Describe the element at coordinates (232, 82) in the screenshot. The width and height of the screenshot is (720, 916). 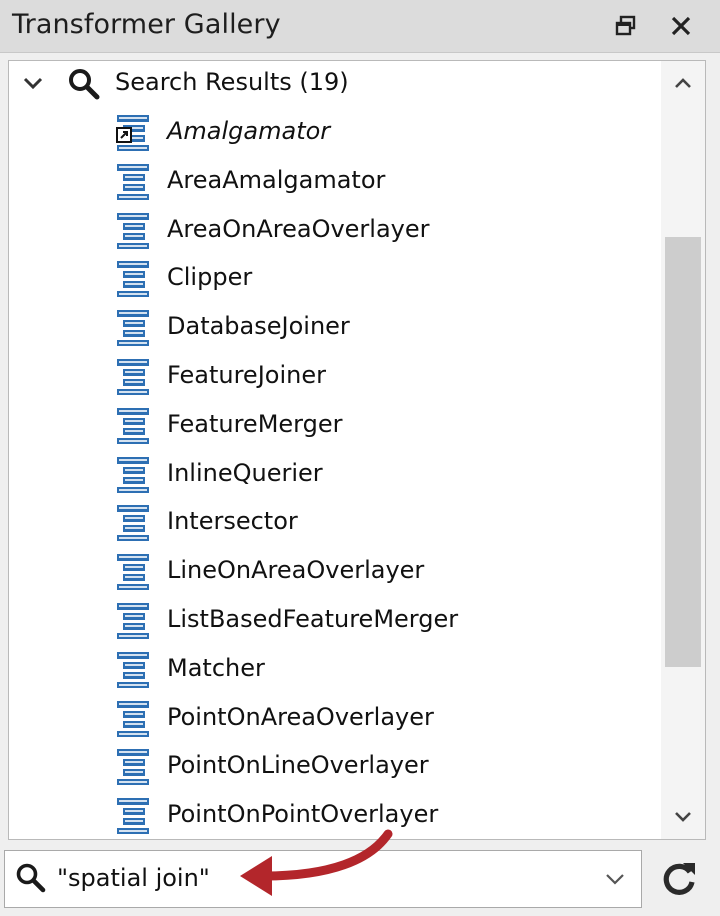
I see `search-results-label: Search Results (19)` at that location.